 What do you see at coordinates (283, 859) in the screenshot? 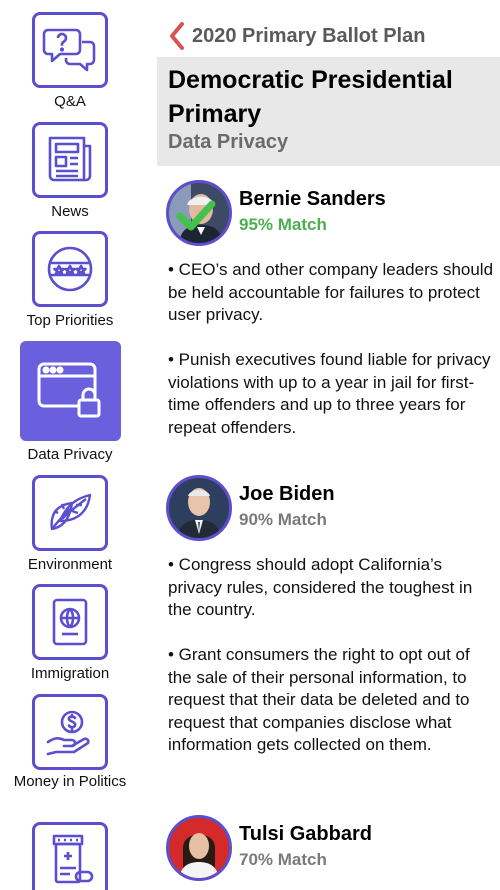
I see `match-percent: 70% Match` at bounding box center [283, 859].